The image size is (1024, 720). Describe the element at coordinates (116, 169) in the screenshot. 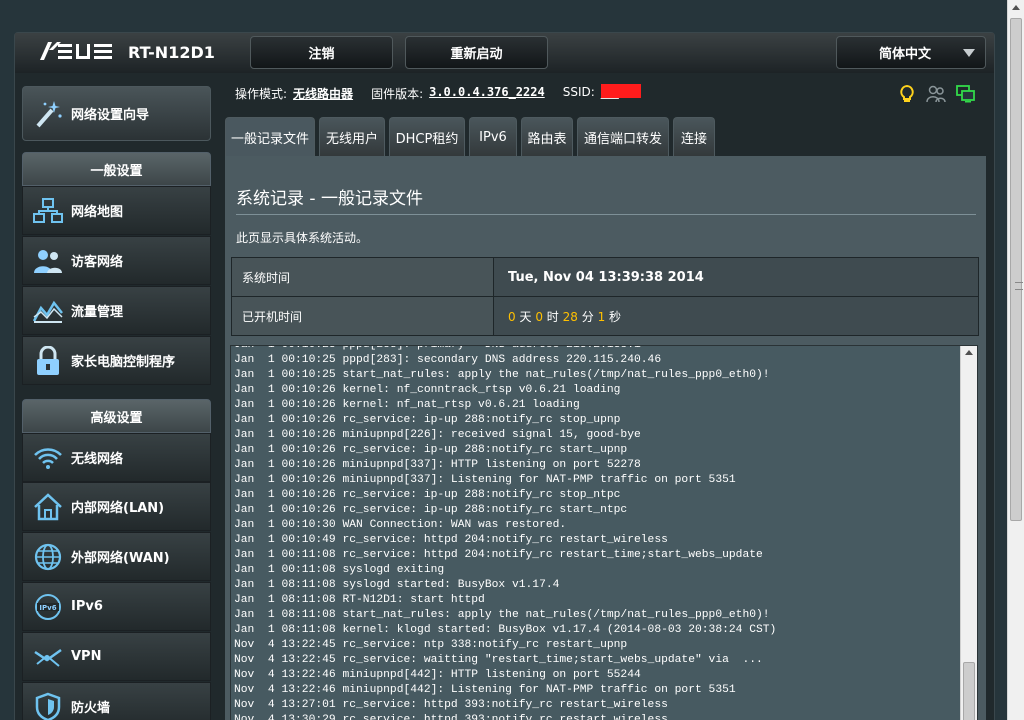

I see `general-settings-header: 一般设置` at that location.